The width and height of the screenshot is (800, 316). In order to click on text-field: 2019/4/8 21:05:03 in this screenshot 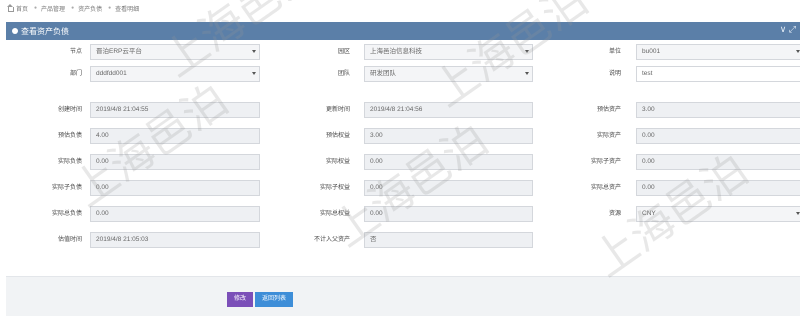, I will do `click(175, 240)`.